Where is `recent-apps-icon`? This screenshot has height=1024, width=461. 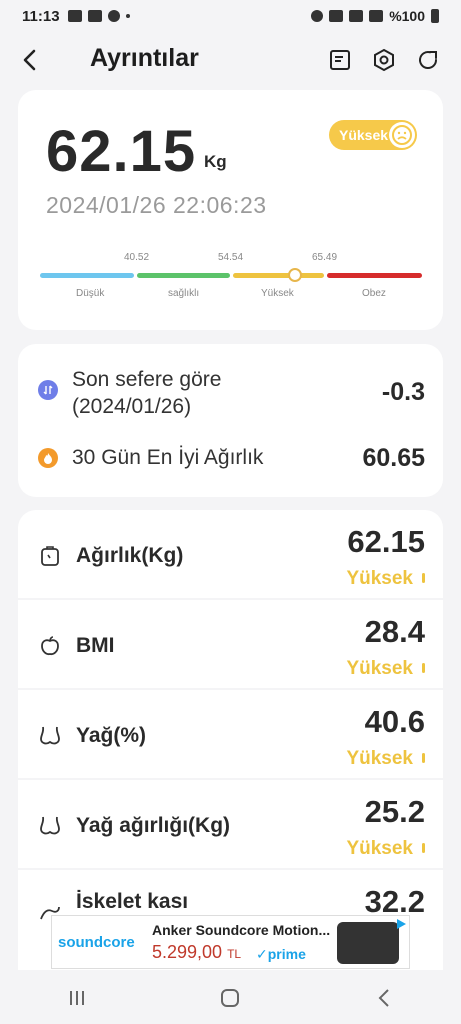 recent-apps-icon is located at coordinates (76, 998).